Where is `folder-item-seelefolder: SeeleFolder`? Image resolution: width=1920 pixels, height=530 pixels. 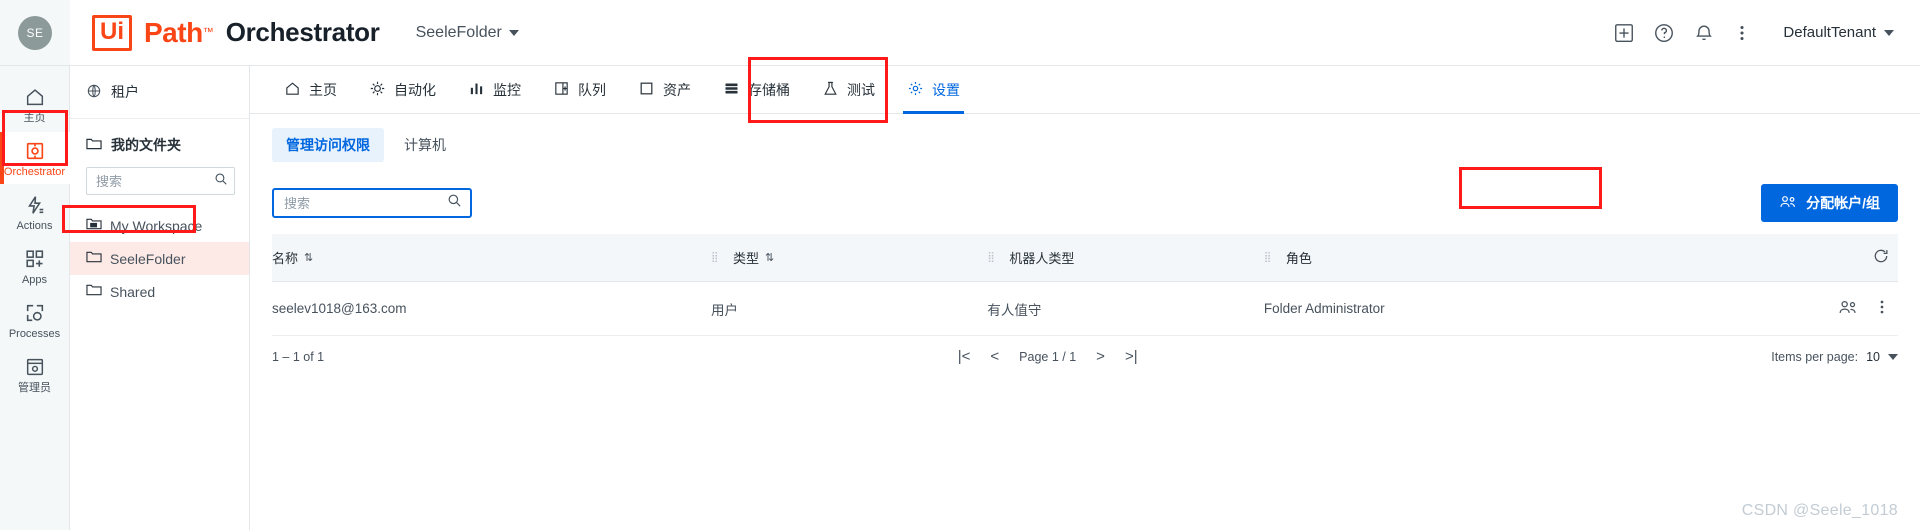 folder-item-seelefolder: SeeleFolder is located at coordinates (159, 258).